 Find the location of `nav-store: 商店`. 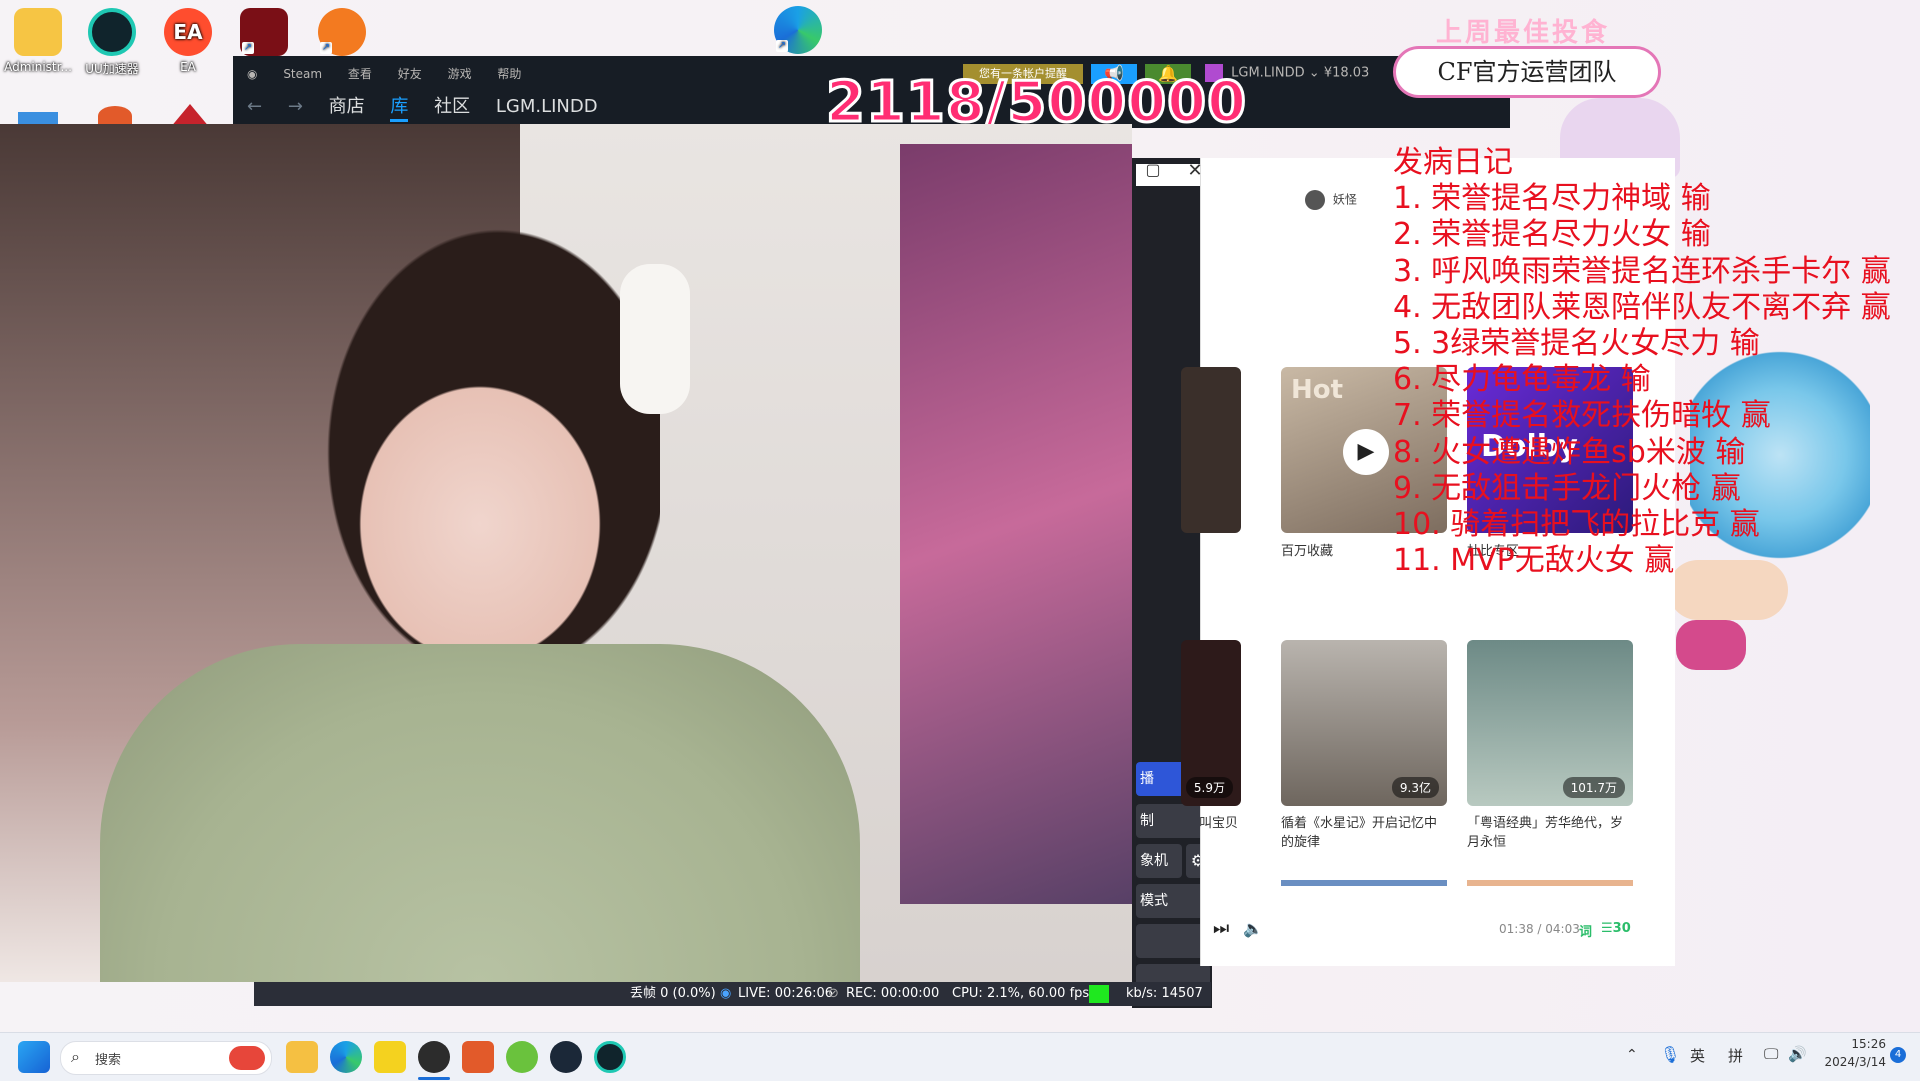

nav-store: 商店 is located at coordinates (347, 106).